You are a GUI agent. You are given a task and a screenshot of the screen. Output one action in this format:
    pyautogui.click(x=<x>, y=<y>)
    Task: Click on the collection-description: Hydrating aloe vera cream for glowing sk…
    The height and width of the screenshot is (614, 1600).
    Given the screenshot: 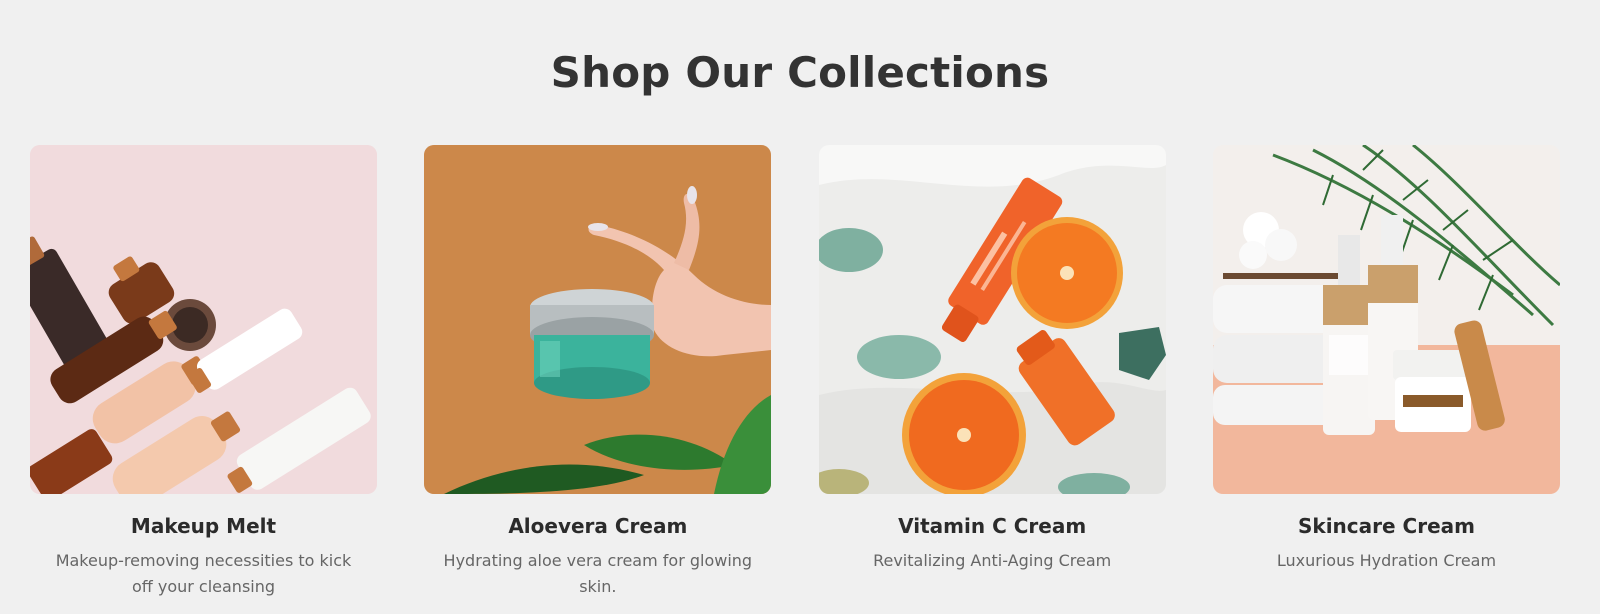 What is the action you would take?
    pyautogui.click(x=598, y=573)
    